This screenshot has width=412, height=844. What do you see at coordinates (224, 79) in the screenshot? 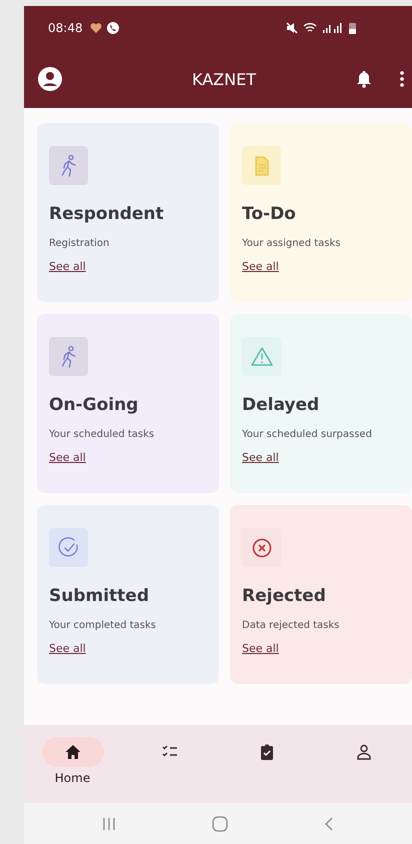
I see `app-title: KAZNET` at bounding box center [224, 79].